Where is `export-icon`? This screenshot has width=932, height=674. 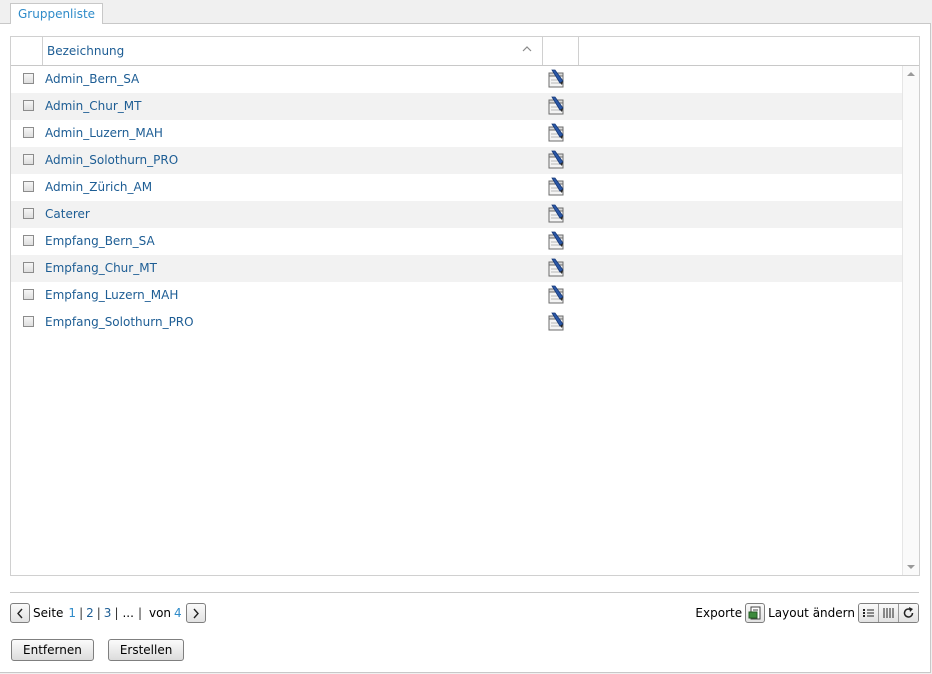
export-icon is located at coordinates (754, 613).